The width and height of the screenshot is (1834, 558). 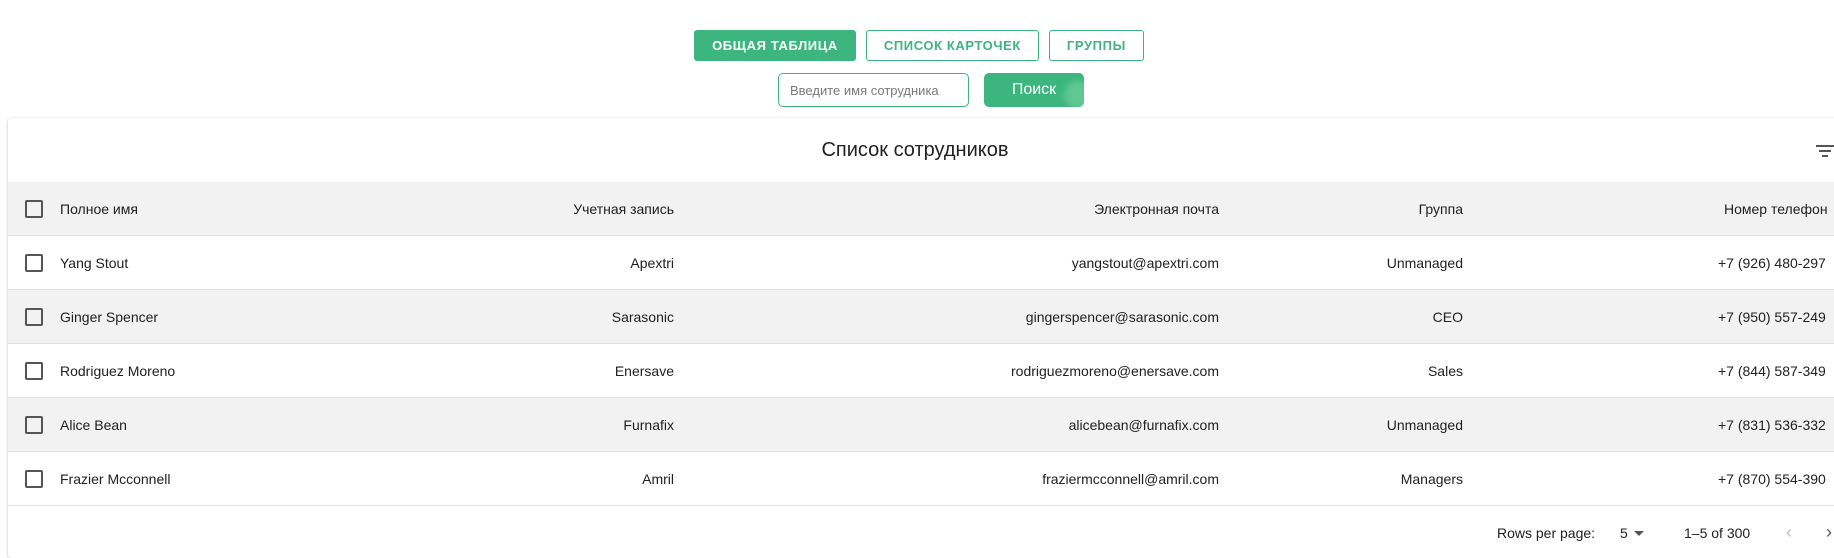 I want to click on cell-email: yangstout@apextri.com, so click(x=1145, y=262).